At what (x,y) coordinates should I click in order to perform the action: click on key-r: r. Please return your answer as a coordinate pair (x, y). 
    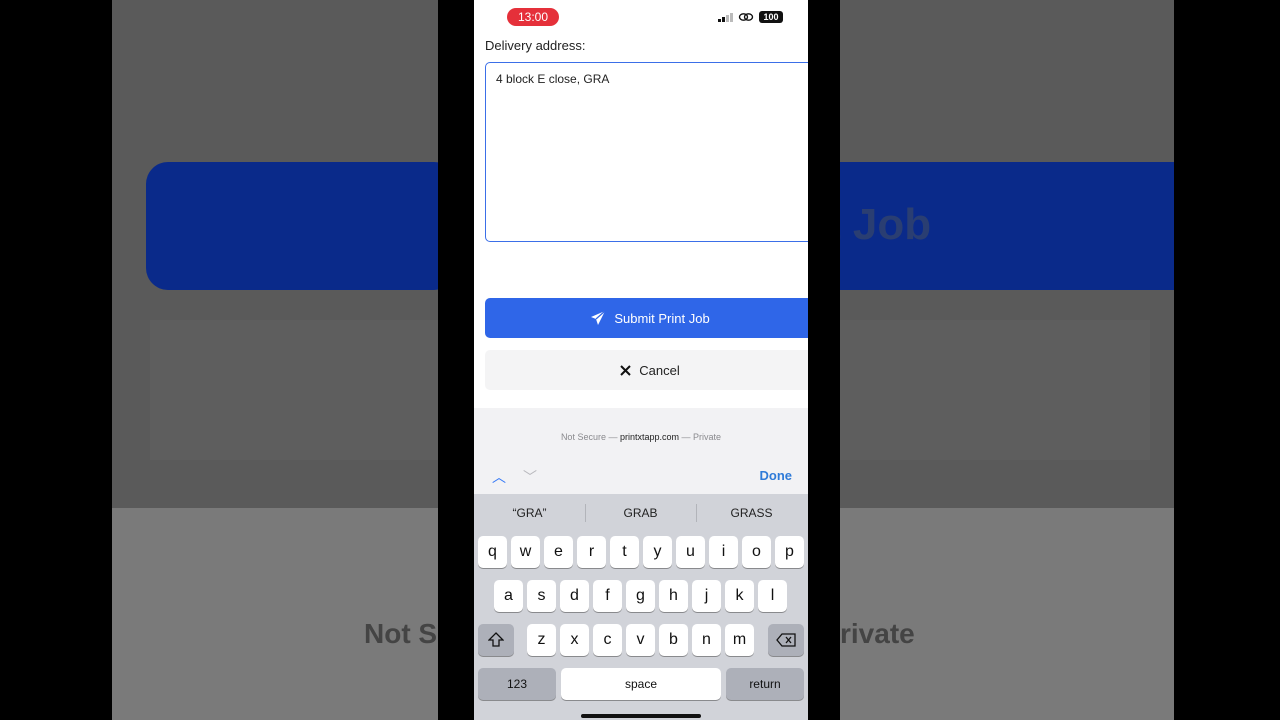
    Looking at the image, I should click on (591, 552).